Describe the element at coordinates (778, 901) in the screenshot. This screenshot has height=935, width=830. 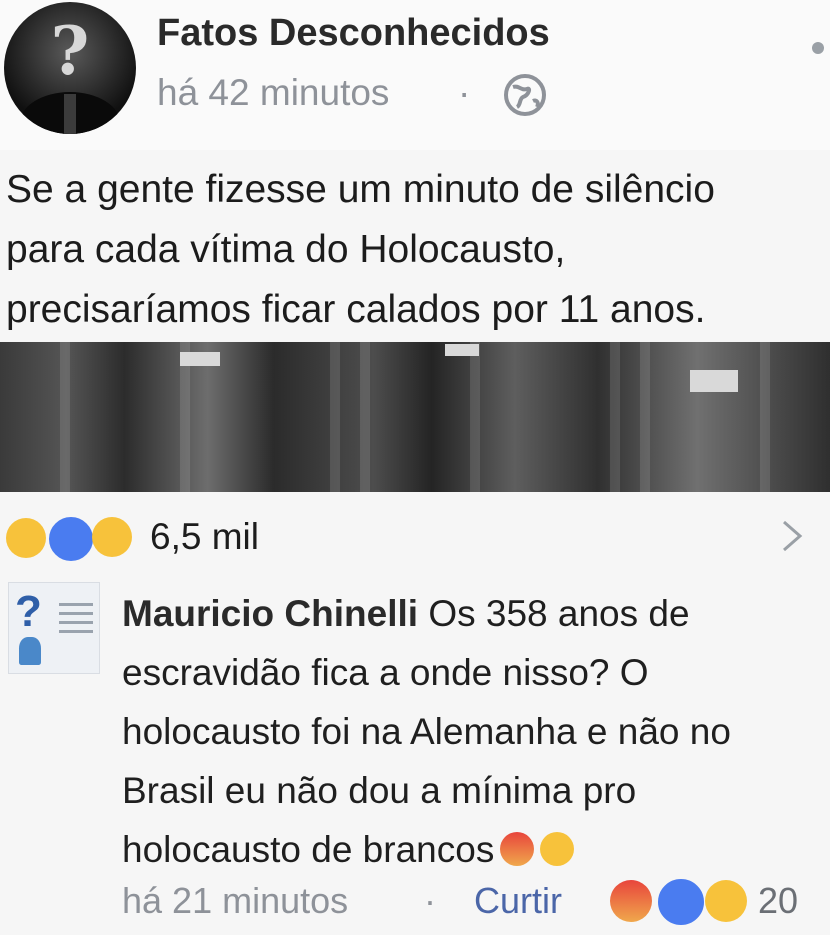
I see `comment-reaction-count: 20` at that location.